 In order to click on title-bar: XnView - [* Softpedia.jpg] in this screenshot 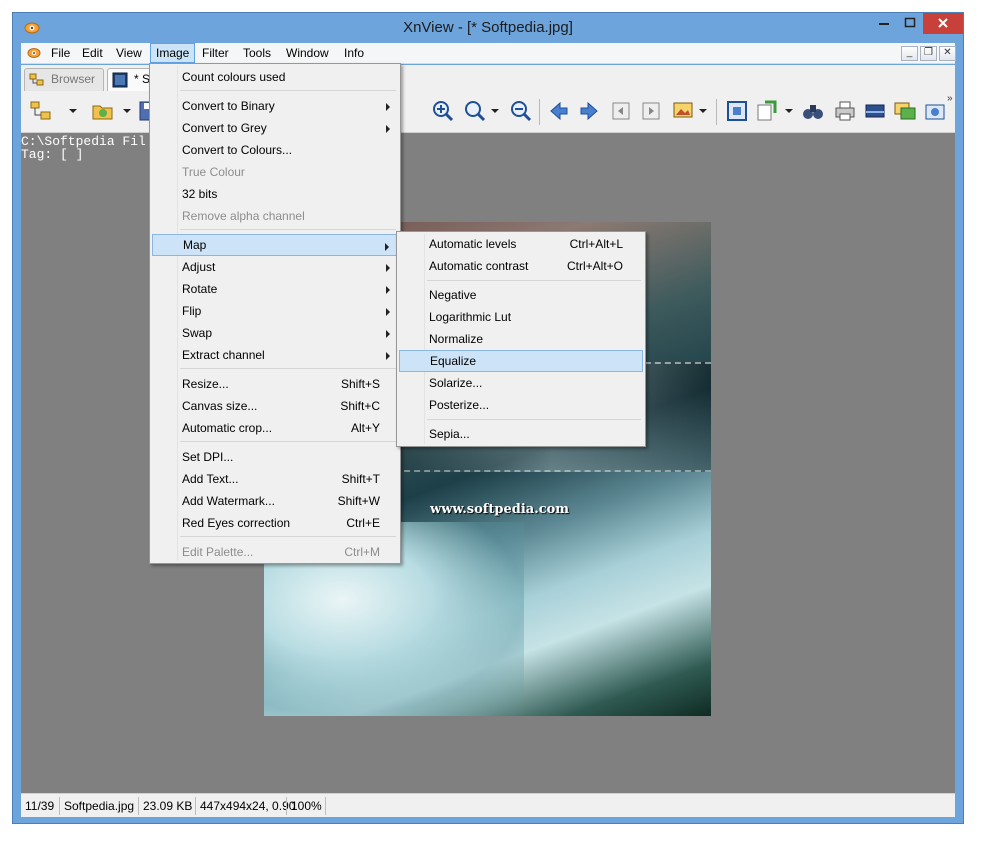, I will do `click(488, 28)`.